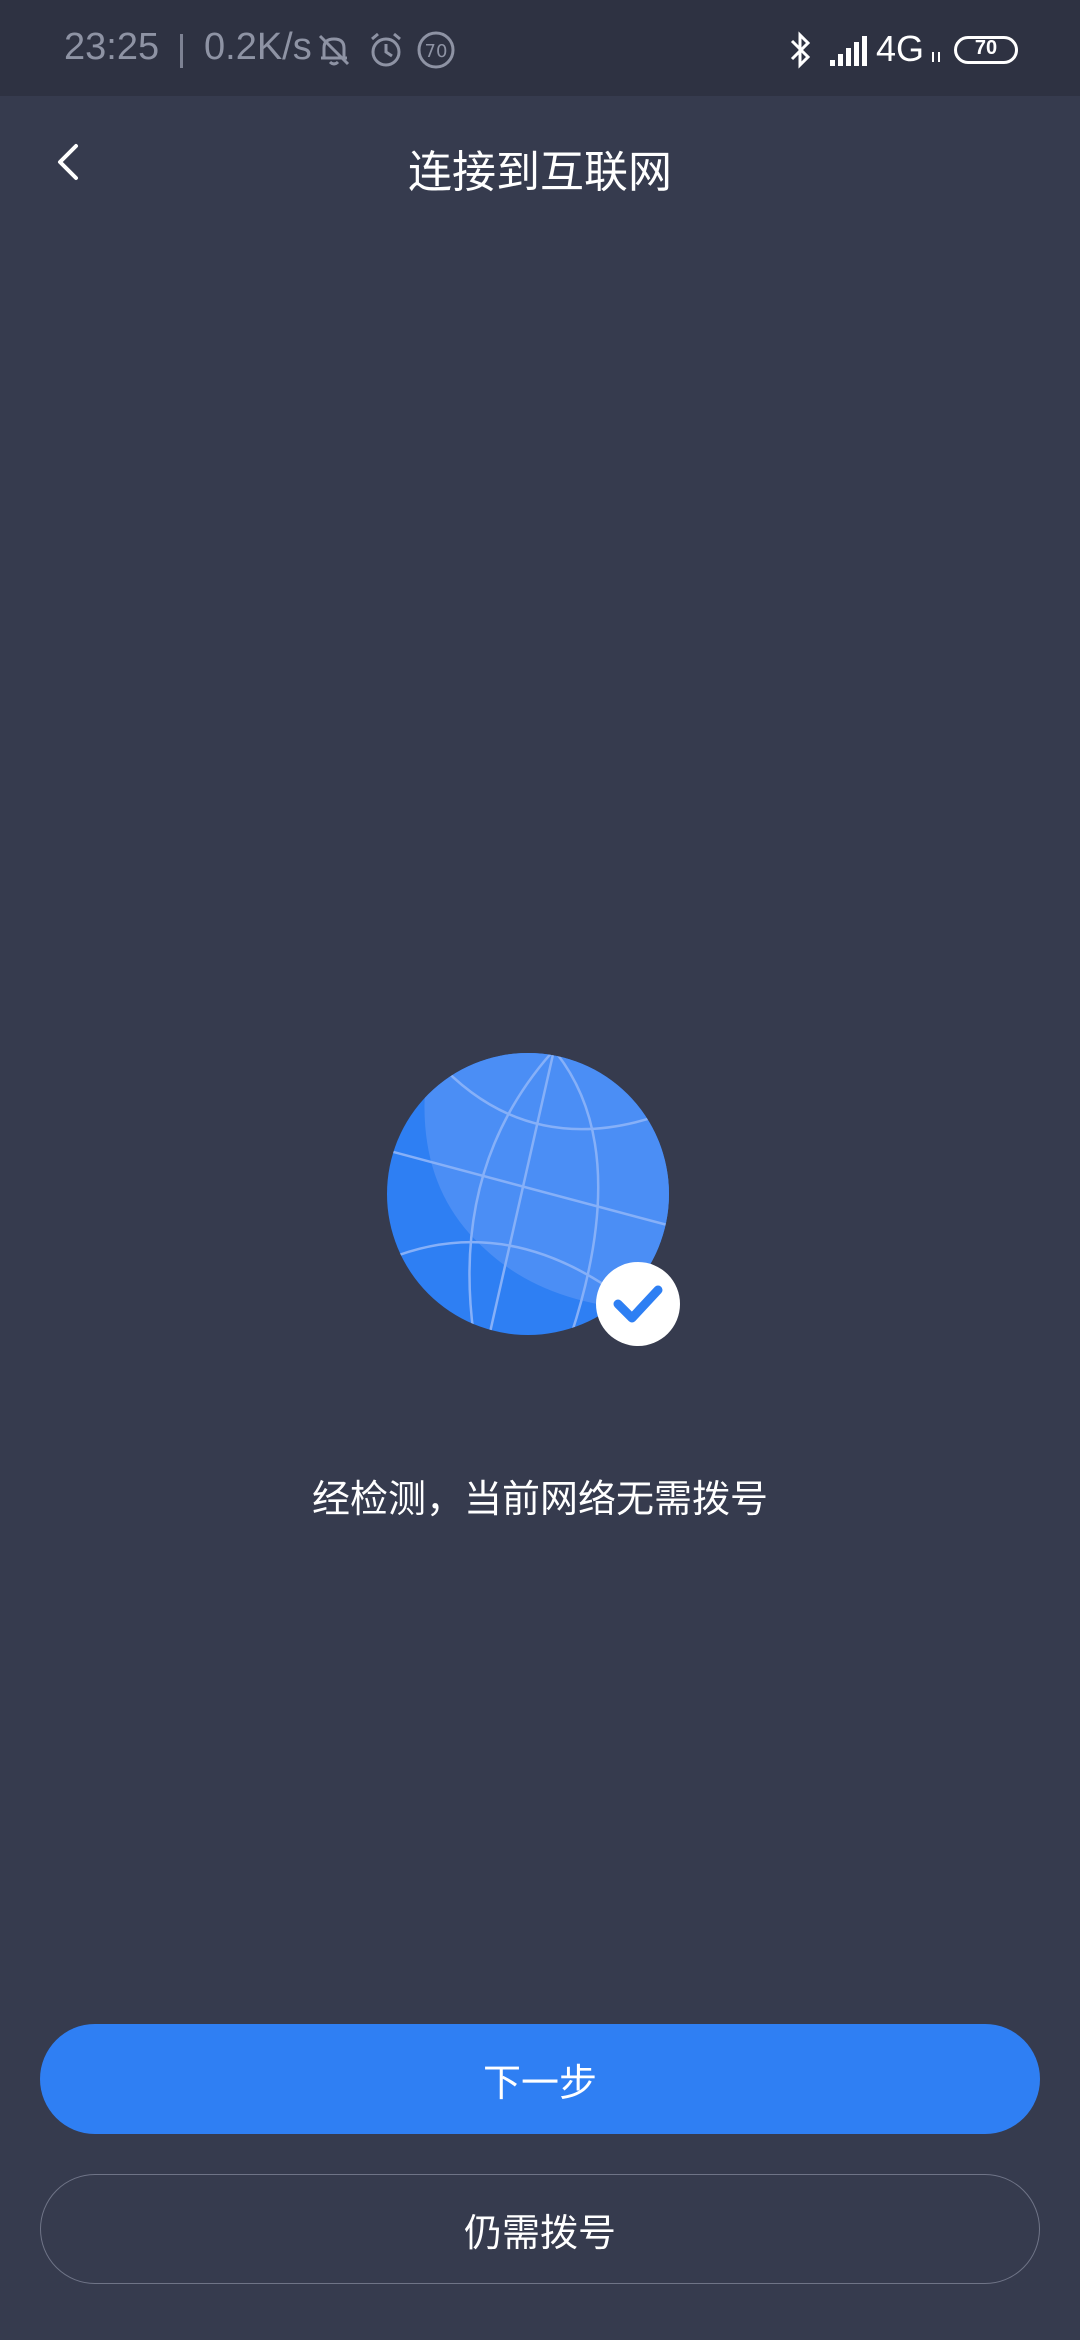 This screenshot has width=1080, height=2340. What do you see at coordinates (181, 51) in the screenshot?
I see `status-divider` at bounding box center [181, 51].